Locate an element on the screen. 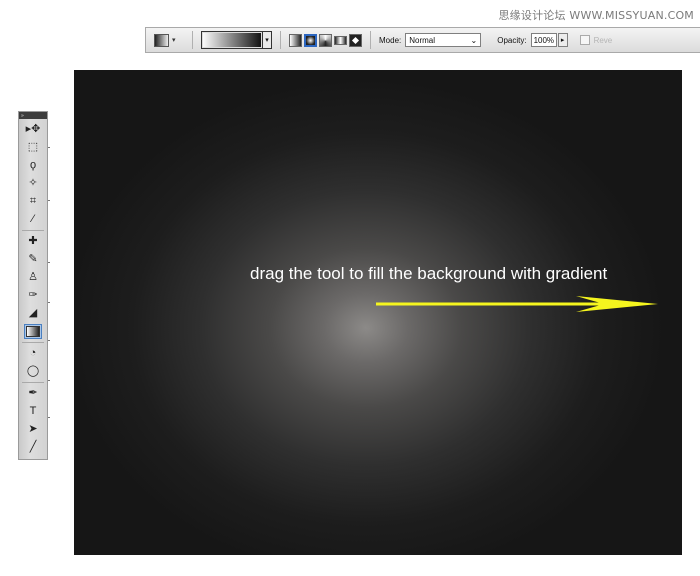  watermark: 思缘设计论坛 WWW.MISSYUAN.COM is located at coordinates (596, 15).